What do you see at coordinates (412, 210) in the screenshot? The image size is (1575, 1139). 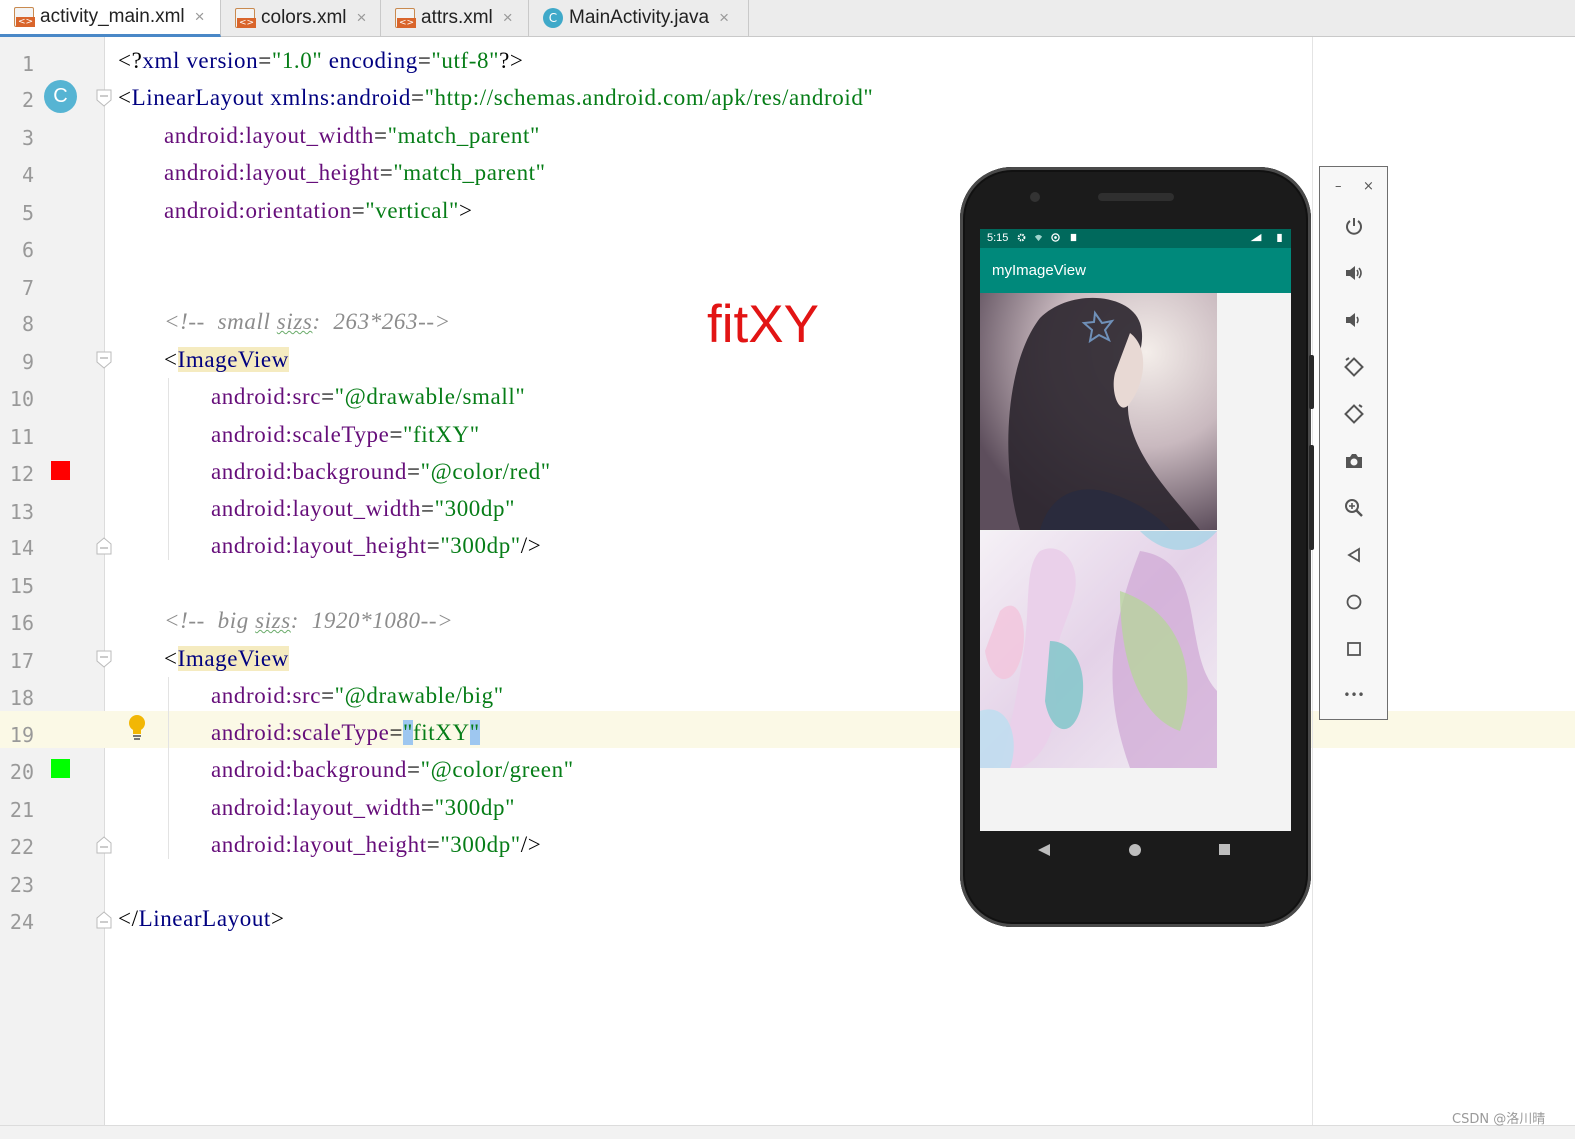 I see `tok: "vertical"` at bounding box center [412, 210].